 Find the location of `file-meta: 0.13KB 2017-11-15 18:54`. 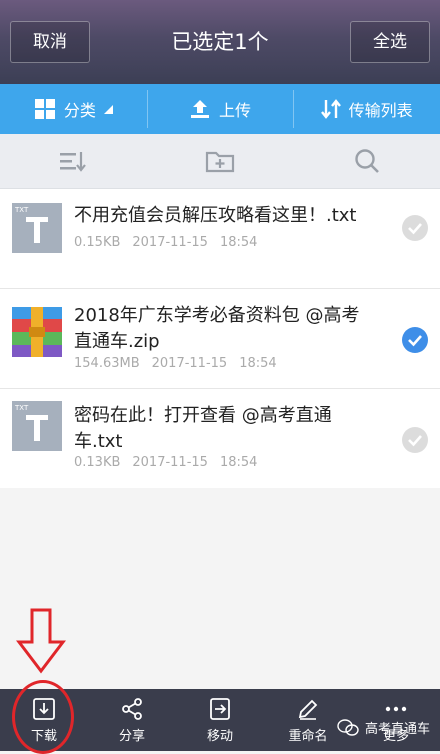

file-meta: 0.13KB 2017-11-15 18:54 is located at coordinates (171, 462).